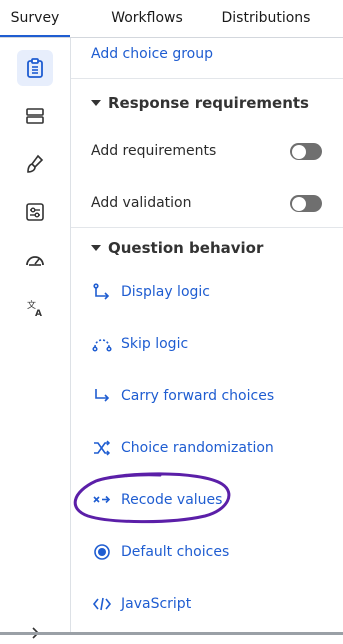  I want to click on add-requirements-label: Add requirements, so click(154, 151).